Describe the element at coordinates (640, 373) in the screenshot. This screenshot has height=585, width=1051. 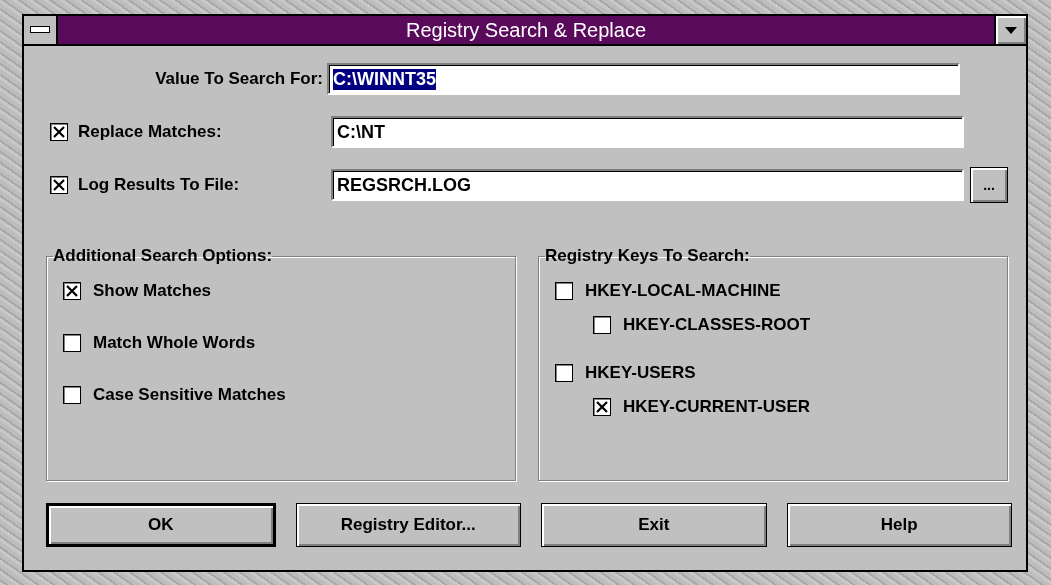
I see `checkbox-label: HKEY-USERS` at that location.